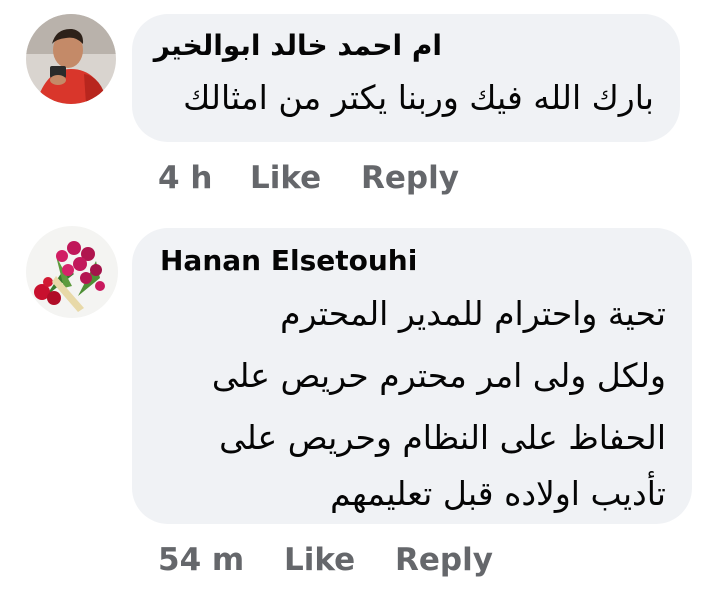 Image resolution: width=716 pixels, height=593 pixels. Describe the element at coordinates (438, 375) in the screenshot. I see `comment-text-line: ولكل ولى امر محترم حريص على` at that location.